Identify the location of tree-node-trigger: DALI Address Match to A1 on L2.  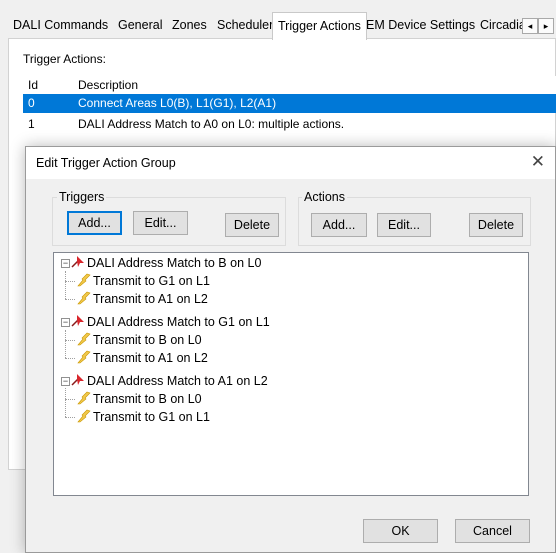
(169, 381).